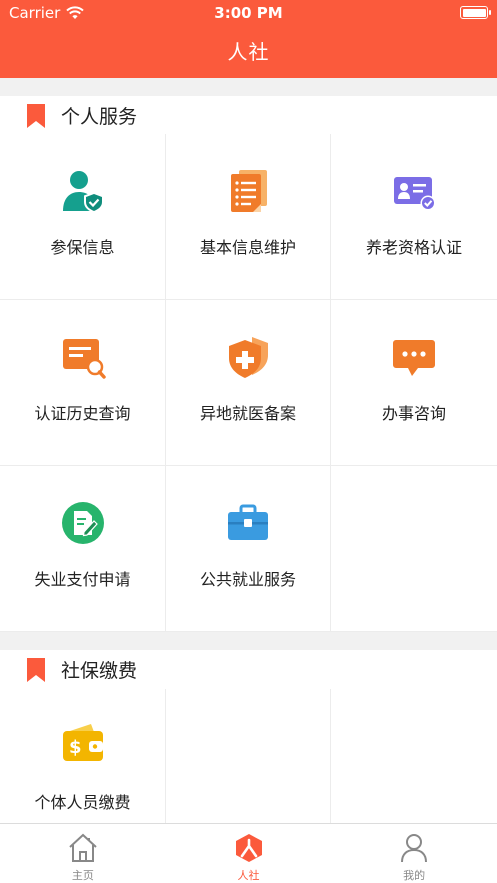  I want to click on home-icon, so click(83, 847).